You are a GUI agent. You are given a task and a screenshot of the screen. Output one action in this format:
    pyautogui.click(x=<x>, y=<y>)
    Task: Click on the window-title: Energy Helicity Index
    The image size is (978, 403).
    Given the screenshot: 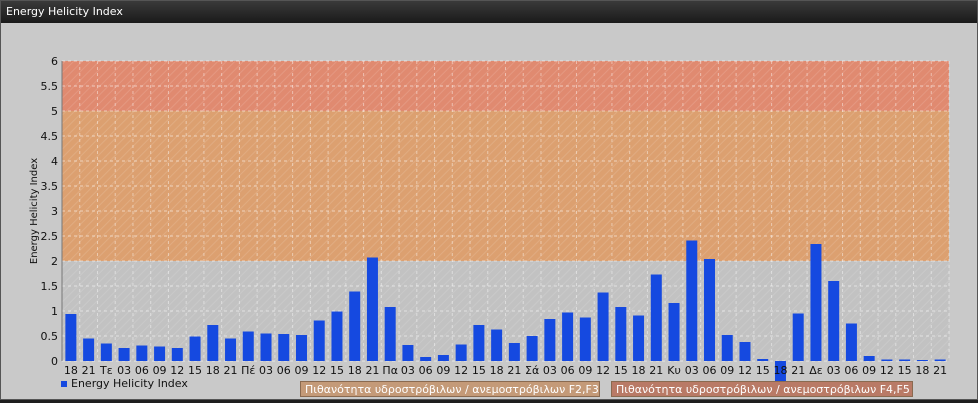 What is the action you would take?
    pyautogui.click(x=489, y=12)
    